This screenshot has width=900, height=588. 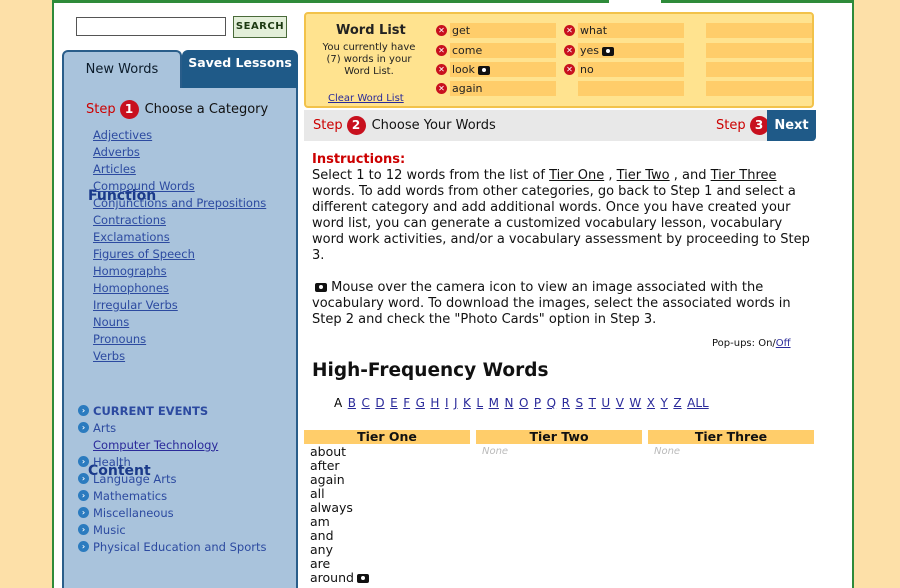 What do you see at coordinates (664, 403) in the screenshot?
I see `letter-link: Y` at bounding box center [664, 403].